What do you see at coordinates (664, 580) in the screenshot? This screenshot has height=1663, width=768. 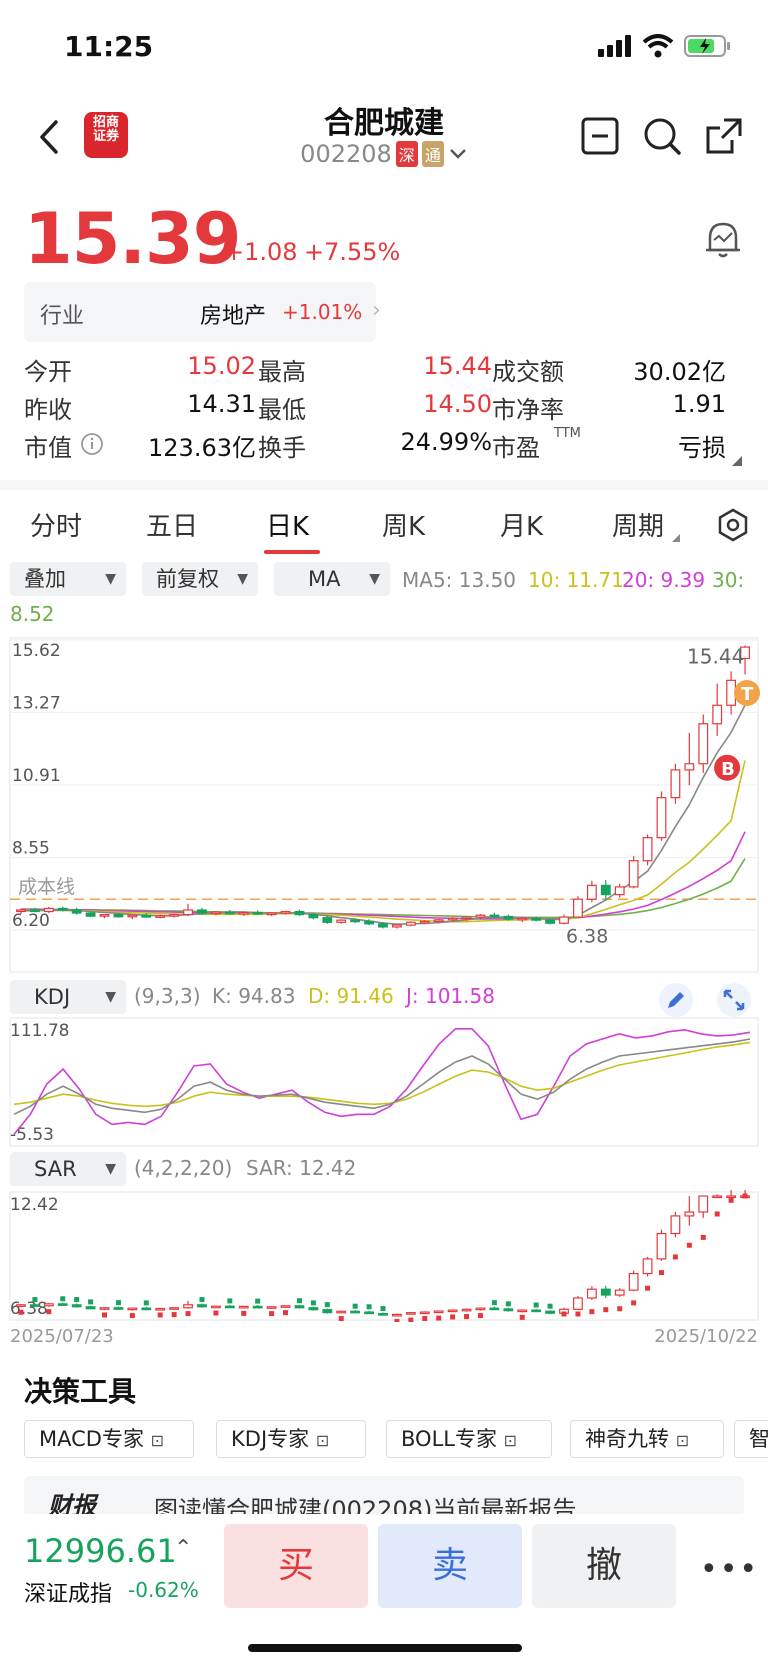 I see `ma20-value: 20: 9.39` at bounding box center [664, 580].